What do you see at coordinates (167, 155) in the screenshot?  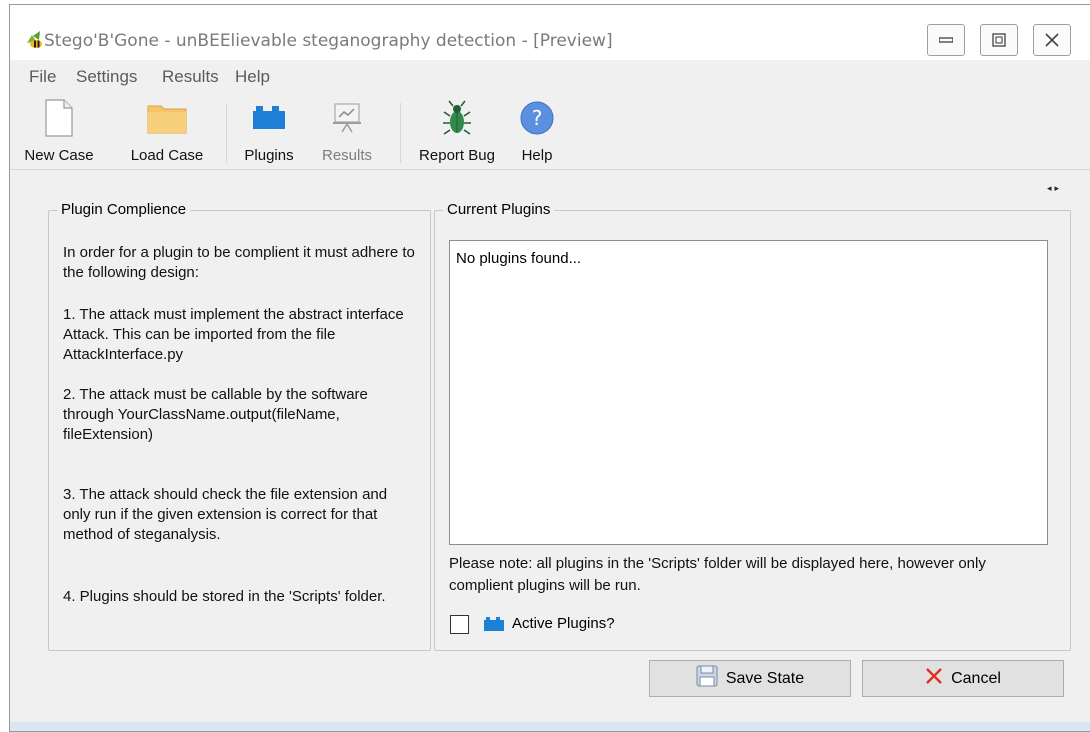 I see `load-case-label: Load Case` at bounding box center [167, 155].